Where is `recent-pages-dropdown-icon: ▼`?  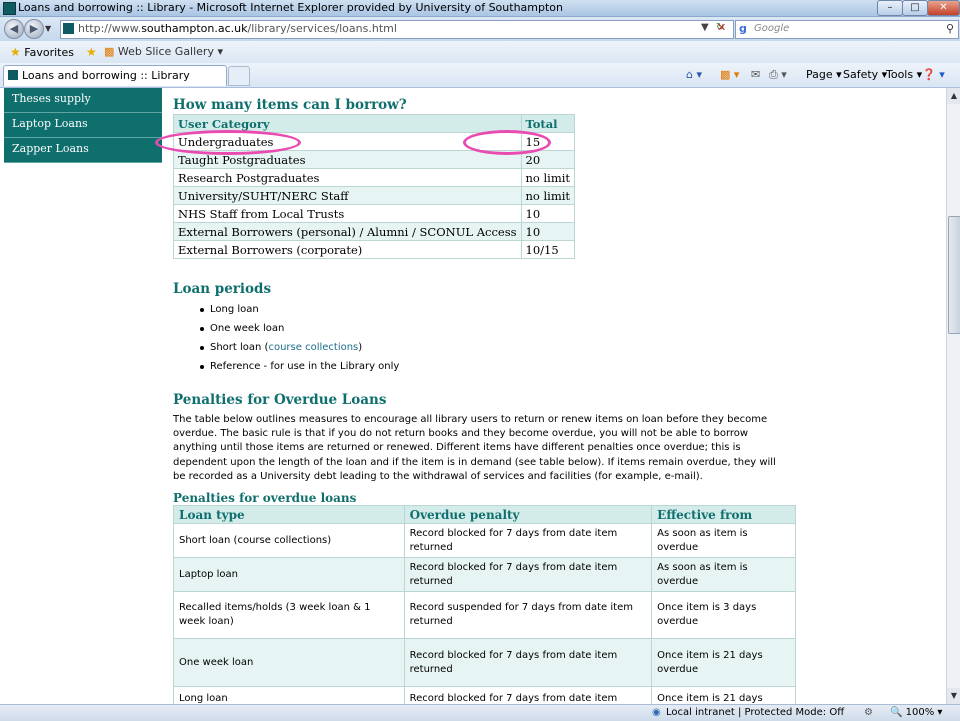
recent-pages-dropdown-icon: ▼ is located at coordinates (48, 28).